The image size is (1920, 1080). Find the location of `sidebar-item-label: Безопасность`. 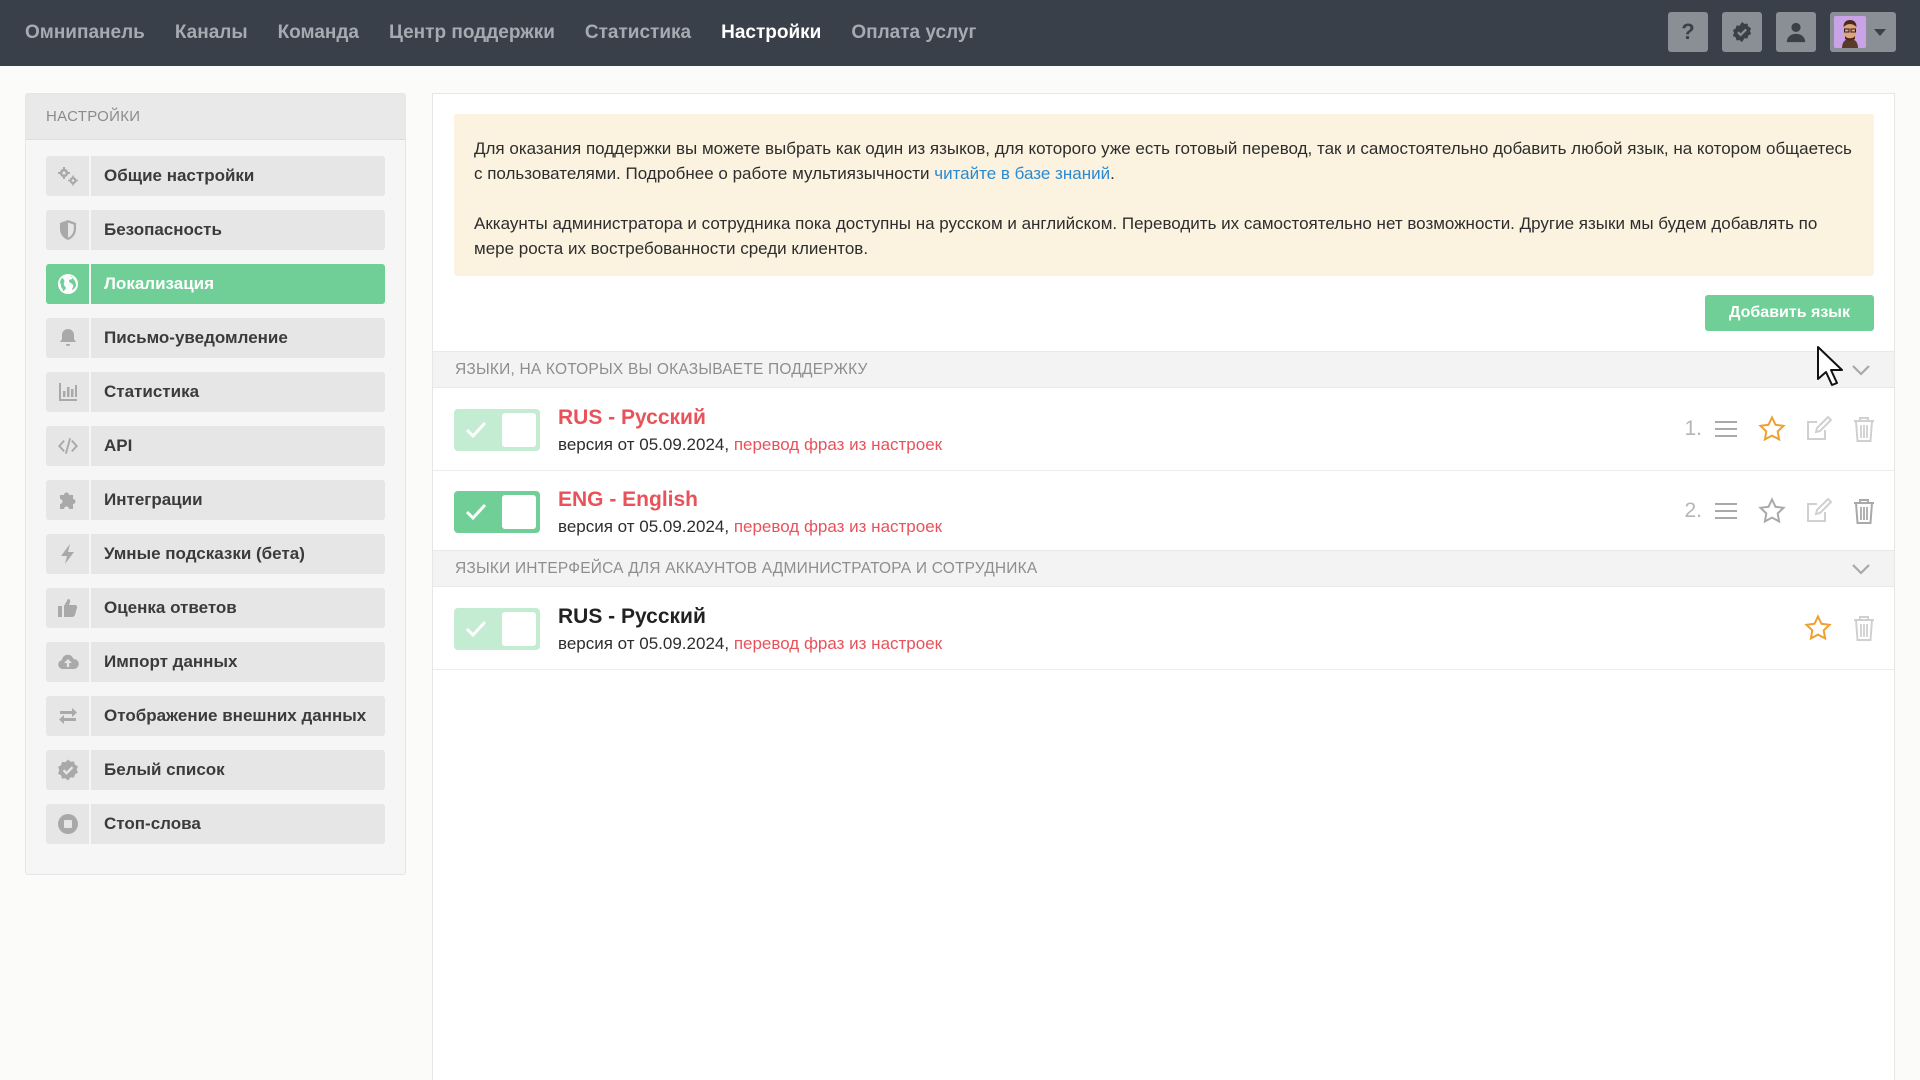

sidebar-item-label: Безопасность is located at coordinates (238, 230).